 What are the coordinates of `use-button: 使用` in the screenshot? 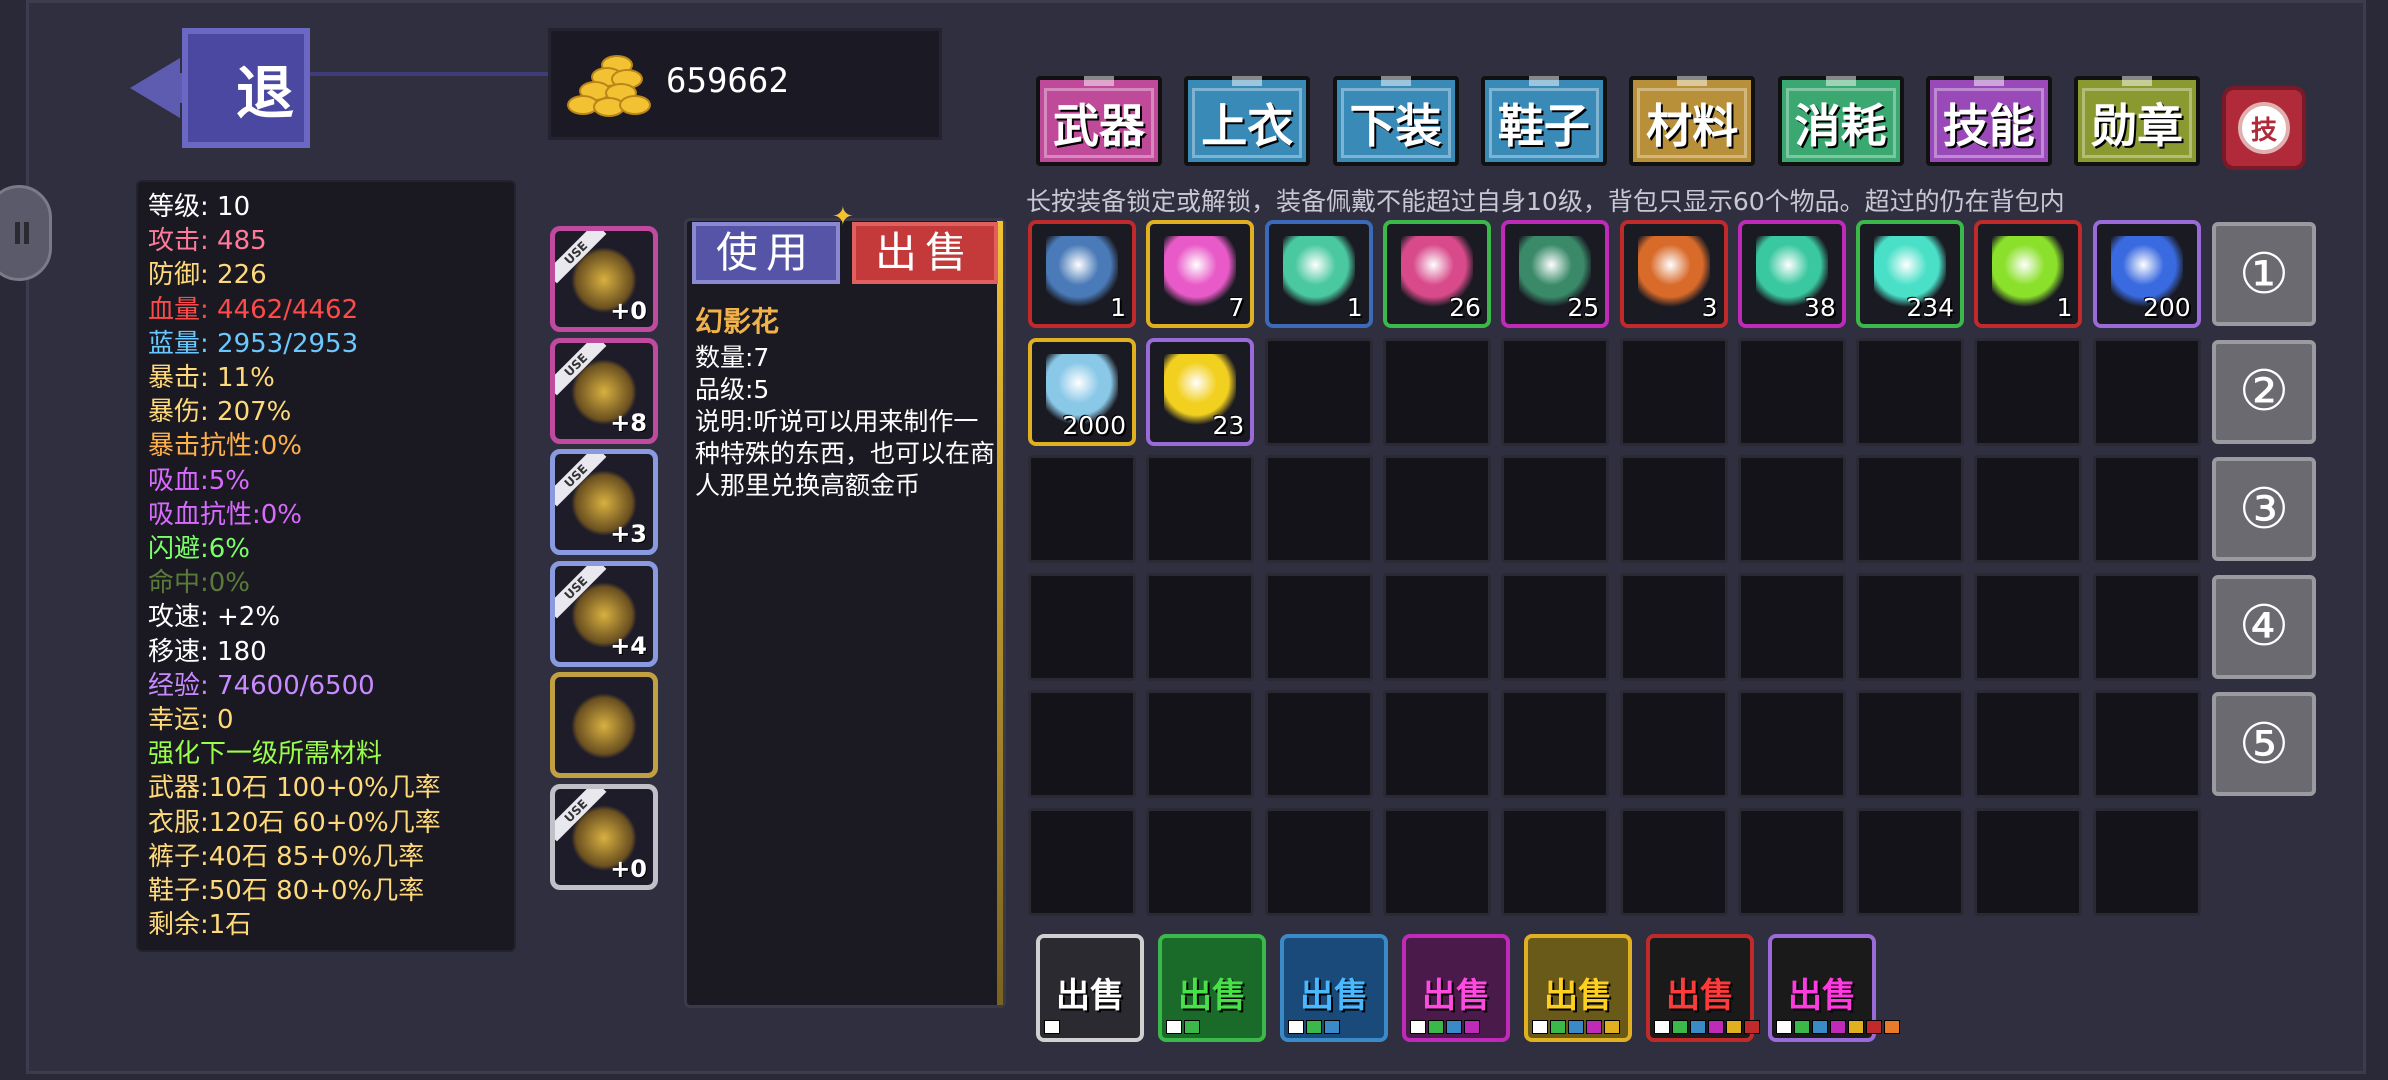 It's located at (766, 253).